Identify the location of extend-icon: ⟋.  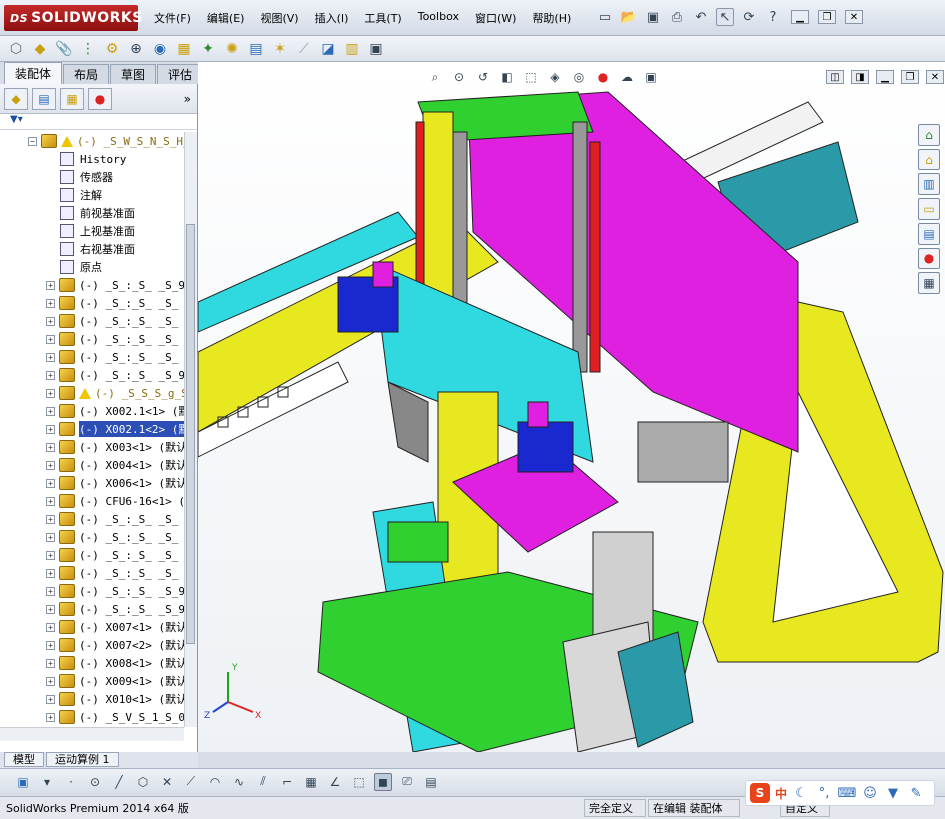
(191, 782).